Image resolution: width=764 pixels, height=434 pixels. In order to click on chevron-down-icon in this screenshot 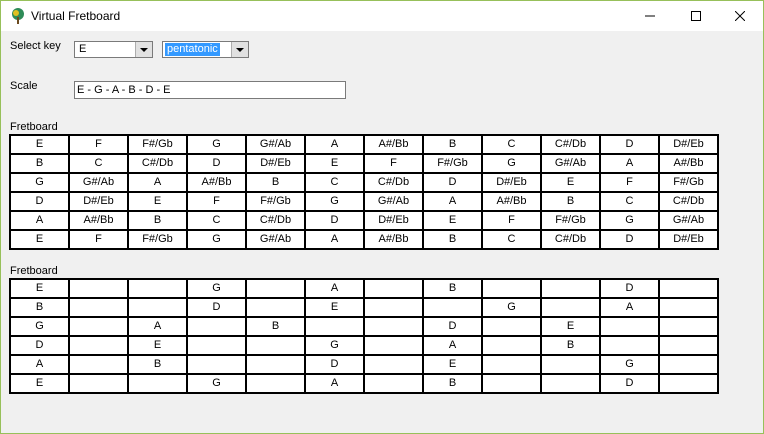, I will do `click(240, 49)`.